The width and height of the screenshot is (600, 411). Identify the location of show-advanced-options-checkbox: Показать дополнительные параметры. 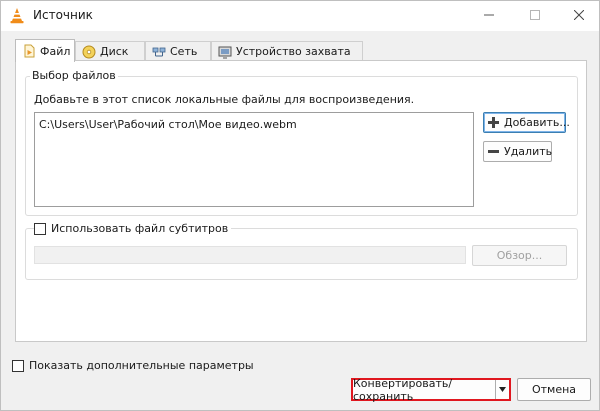
(133, 365).